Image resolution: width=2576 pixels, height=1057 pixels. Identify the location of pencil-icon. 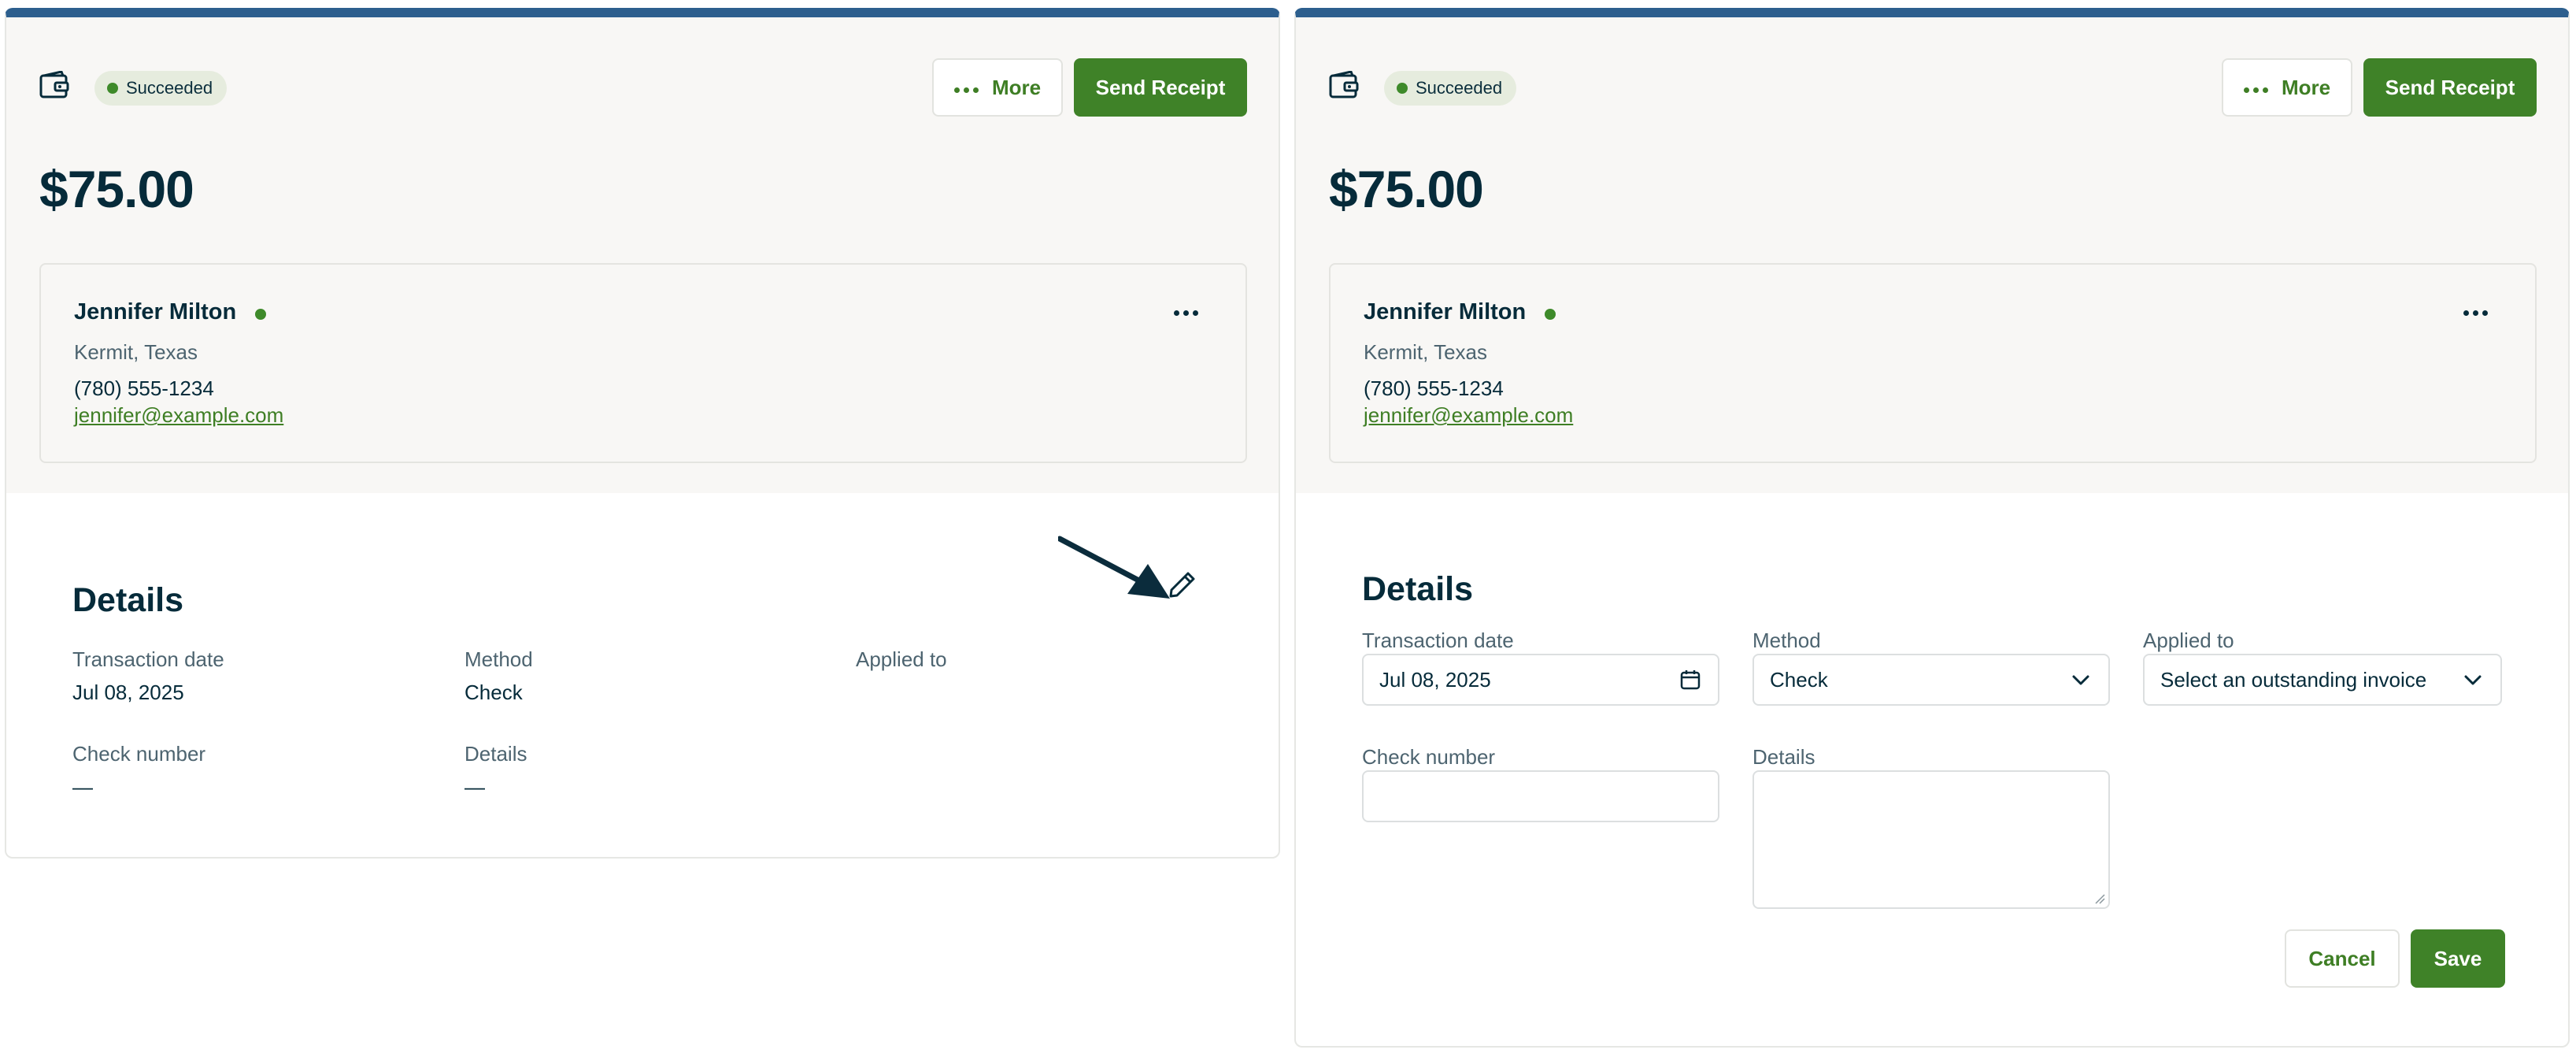
(1182, 584).